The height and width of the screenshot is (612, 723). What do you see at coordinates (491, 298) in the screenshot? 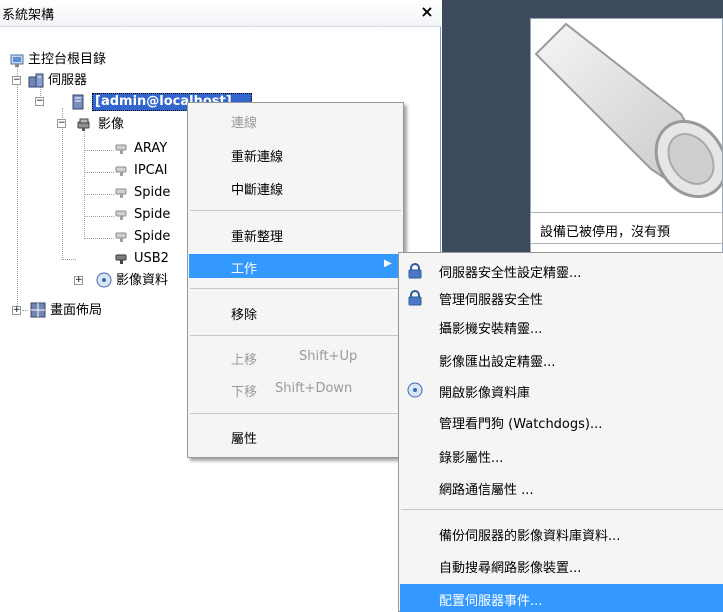
I see `submenu-item-manage-security: 管理伺服器安全性` at bounding box center [491, 298].